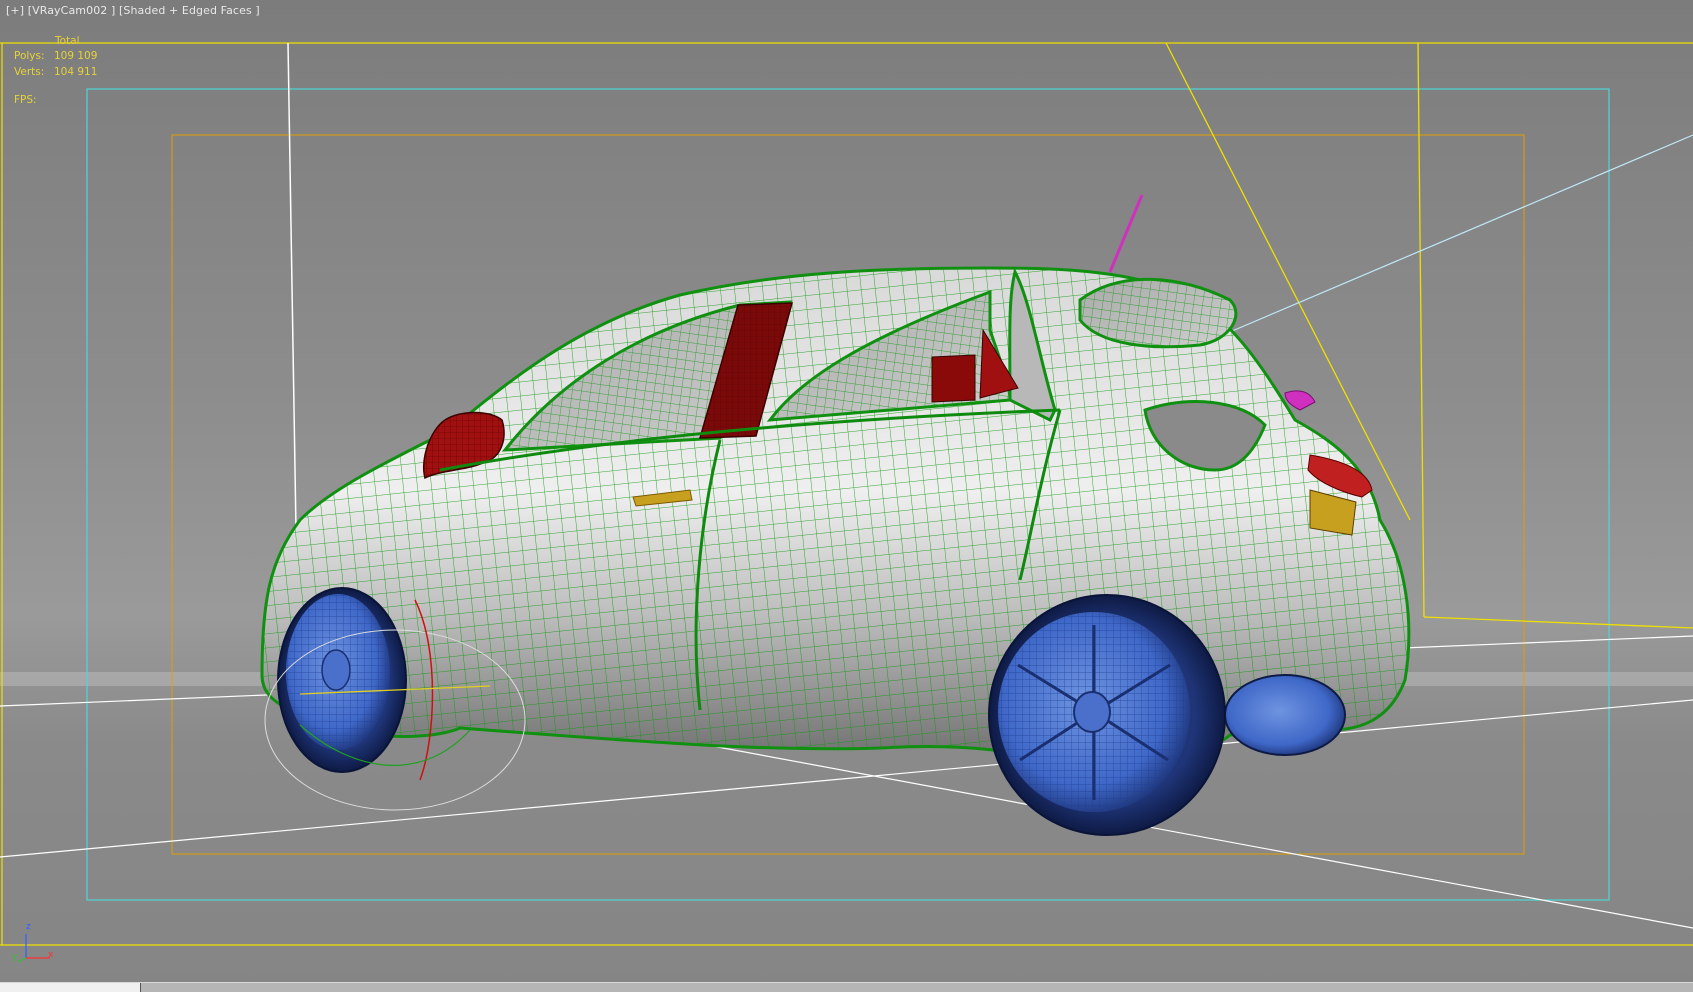  I want to click on timeline-bar, so click(846, 987).